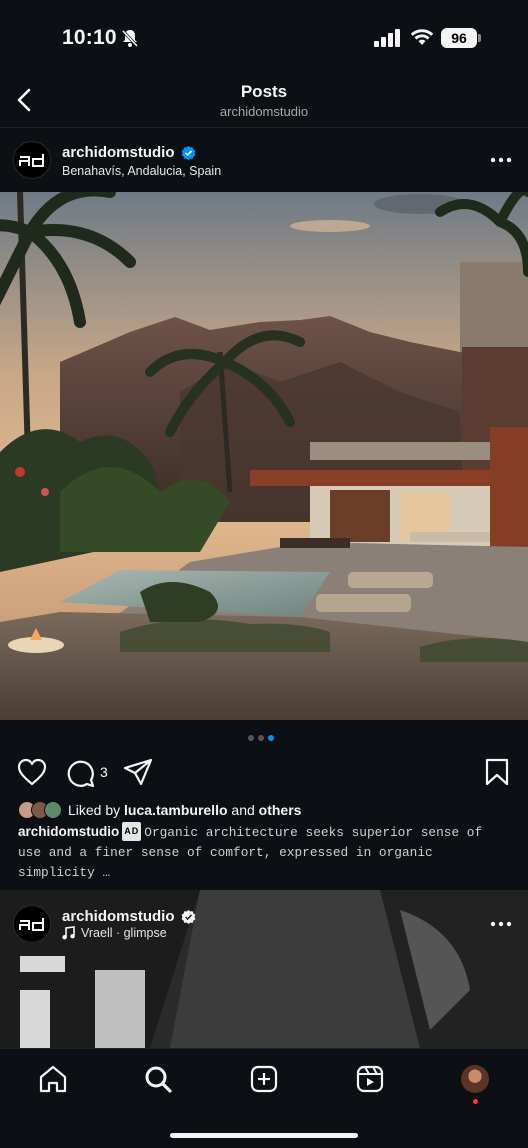 The height and width of the screenshot is (1148, 528). Describe the element at coordinates (264, 91) in the screenshot. I see `page-title: Posts` at that location.